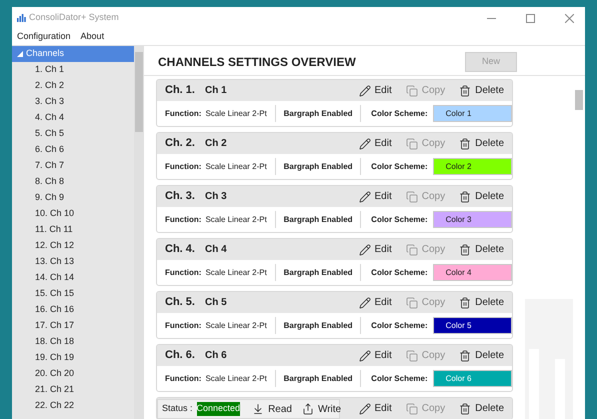  What do you see at coordinates (472, 113) in the screenshot?
I see `color-scheme-swatch: Color 1` at bounding box center [472, 113].